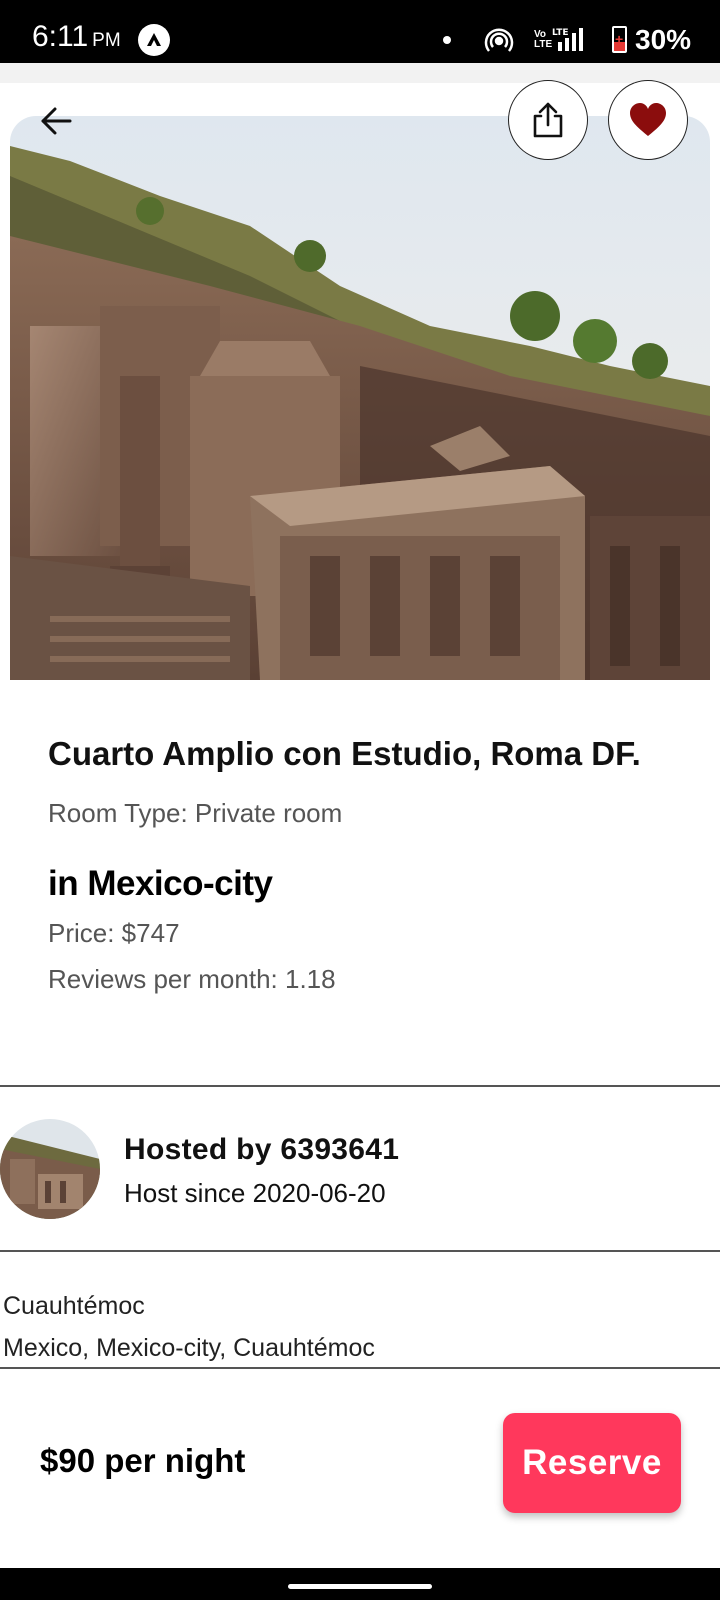  Describe the element at coordinates (192, 979) in the screenshot. I see `reviews-per-month: Reviews per month: 1.18` at that location.